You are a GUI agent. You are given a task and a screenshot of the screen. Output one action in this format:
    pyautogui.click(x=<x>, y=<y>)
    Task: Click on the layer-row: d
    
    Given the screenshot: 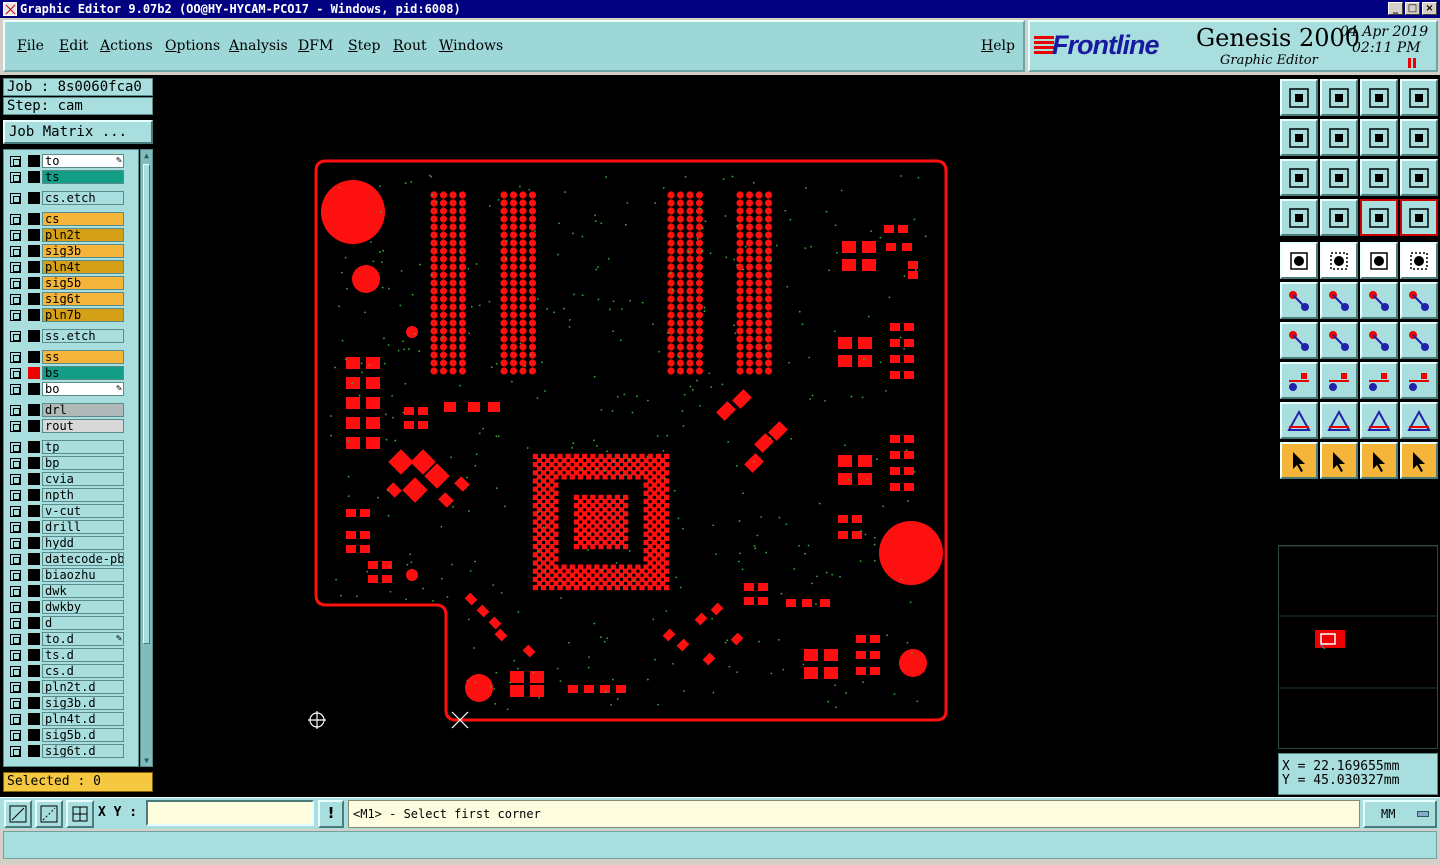 What is the action you would take?
    pyautogui.click(x=66, y=623)
    